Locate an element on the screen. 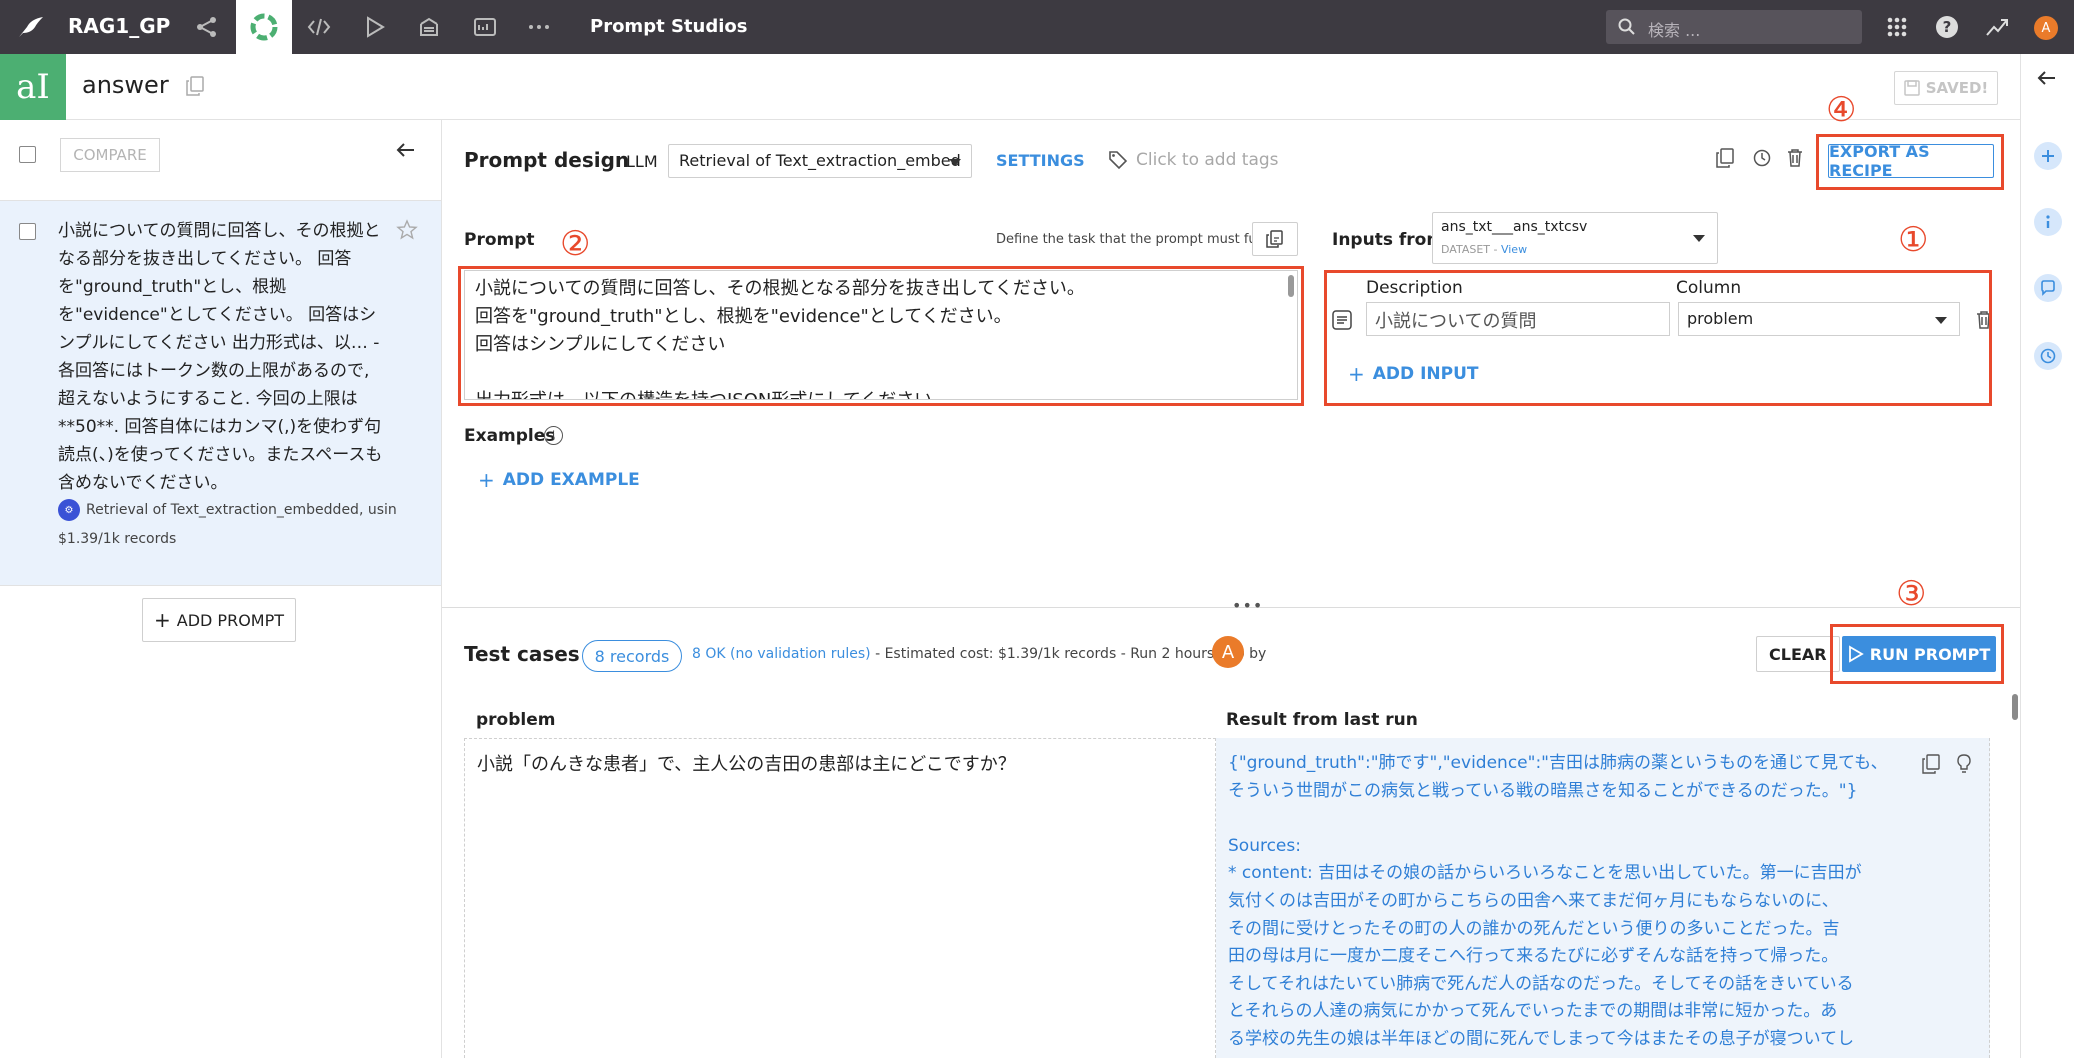 This screenshot has height=1058, width=2074. add-prompt-button: + ADD PROMPT is located at coordinates (219, 620).